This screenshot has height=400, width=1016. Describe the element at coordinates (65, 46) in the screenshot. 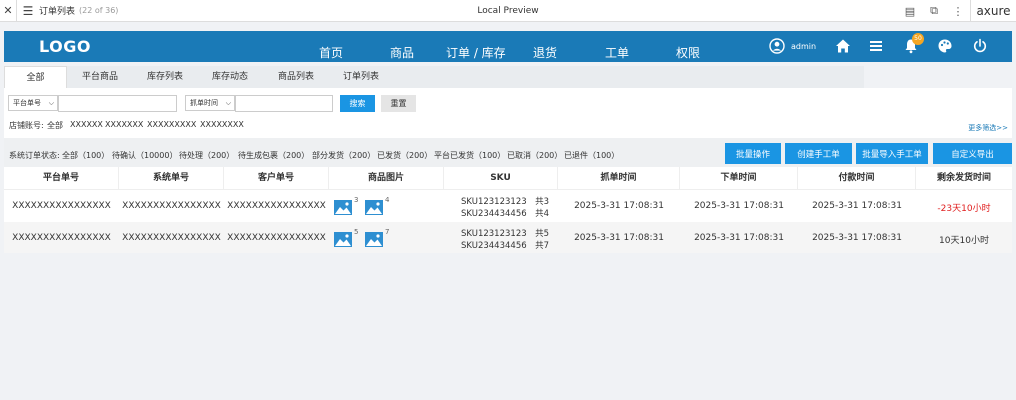

I see `logo: LOGO` at that location.